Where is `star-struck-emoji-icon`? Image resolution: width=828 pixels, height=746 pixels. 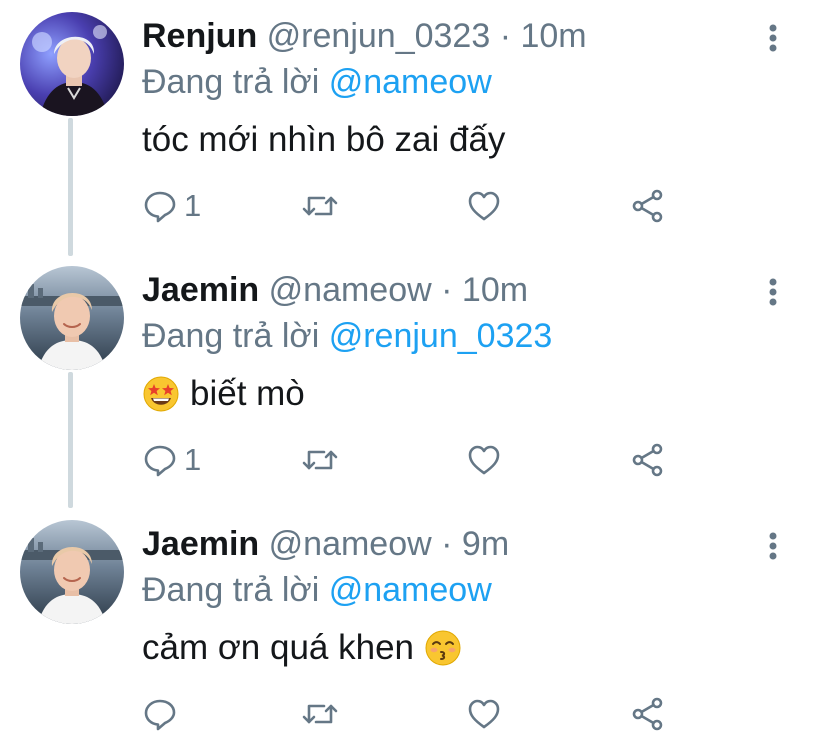
star-struck-emoji-icon is located at coordinates (161, 394).